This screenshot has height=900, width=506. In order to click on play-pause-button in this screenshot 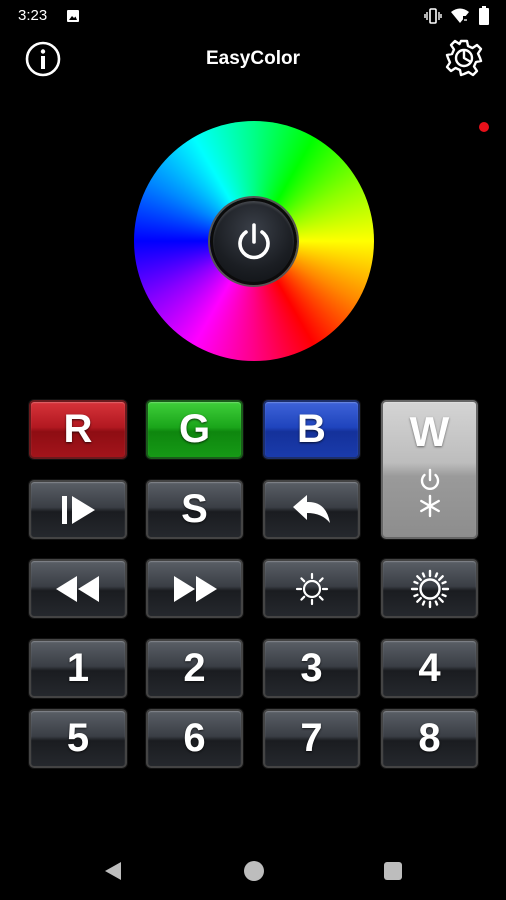, I will do `click(78, 509)`.